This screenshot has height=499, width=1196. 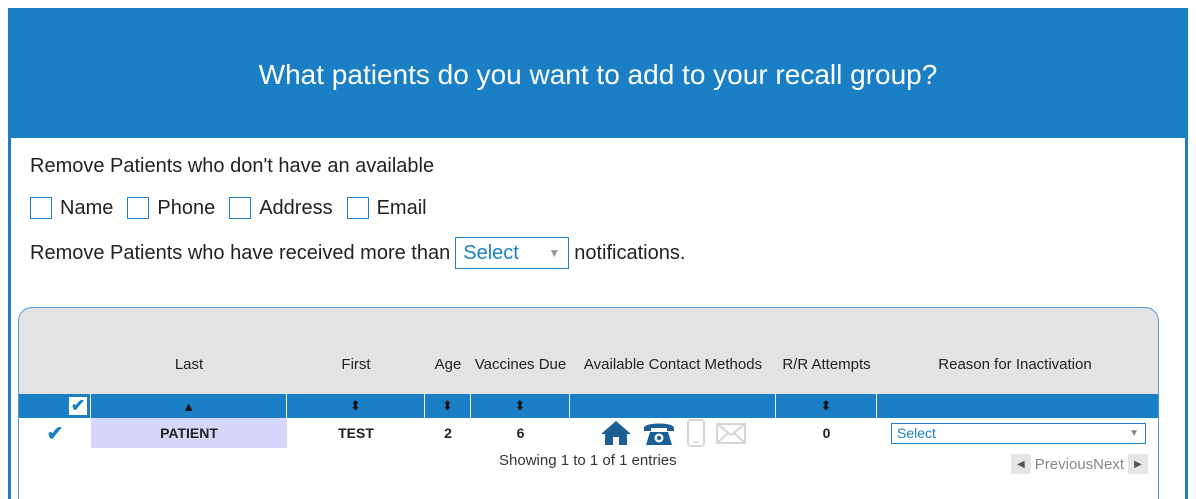 What do you see at coordinates (448, 355) in the screenshot?
I see `column-header-age: Age` at bounding box center [448, 355].